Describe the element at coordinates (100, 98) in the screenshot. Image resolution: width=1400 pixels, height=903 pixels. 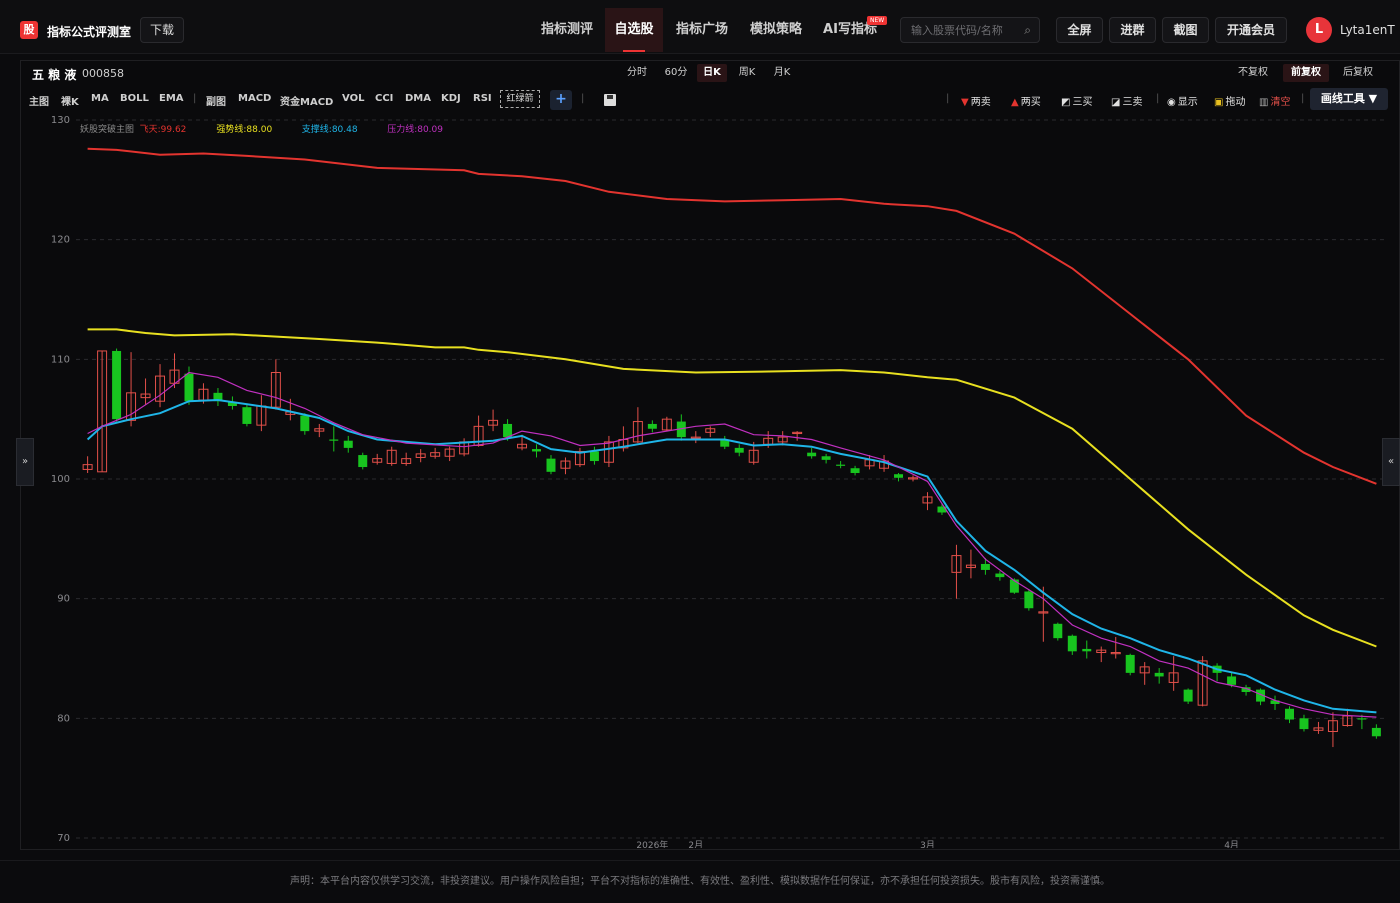
I see `indicator-ma: MA` at that location.